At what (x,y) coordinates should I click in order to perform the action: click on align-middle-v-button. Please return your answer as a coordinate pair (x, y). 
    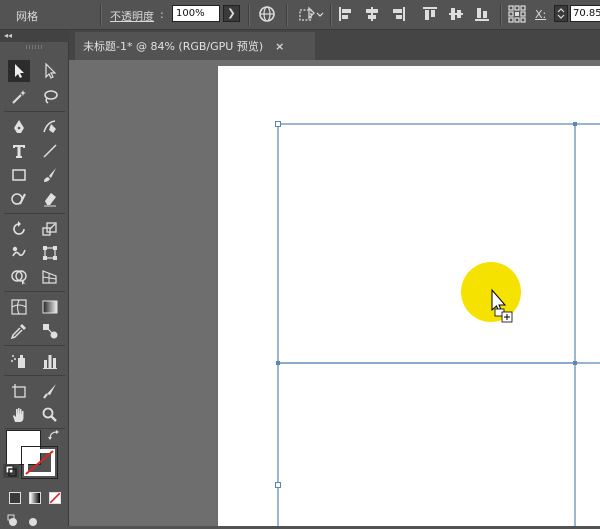
    Looking at the image, I should click on (456, 14).